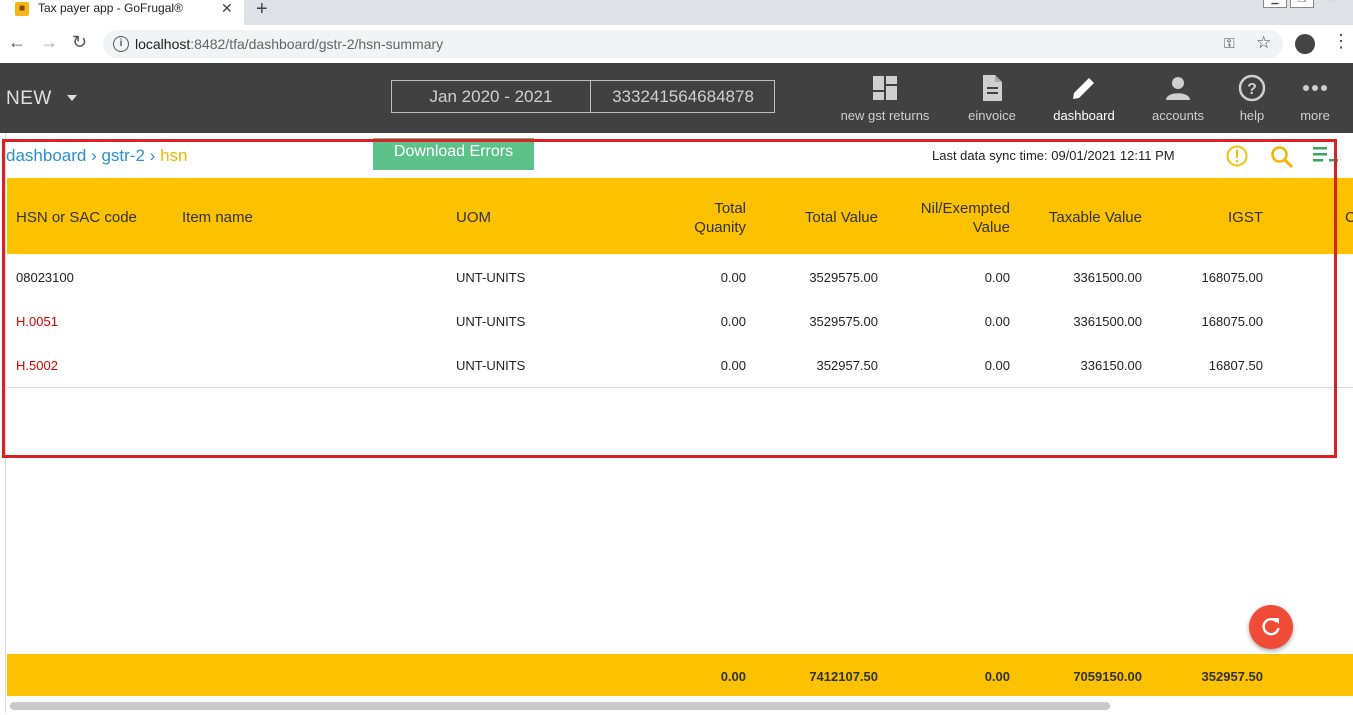 This screenshot has width=1353, height=715. Describe the element at coordinates (1178, 115) in the screenshot. I see `nav-label: accounts` at that location.